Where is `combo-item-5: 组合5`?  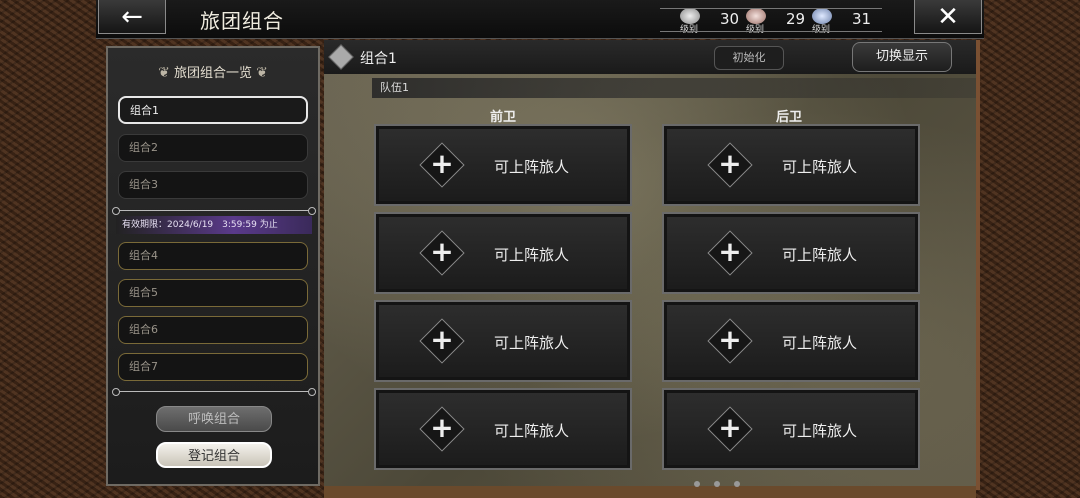
combo-item-5: 组合5 is located at coordinates (213, 293).